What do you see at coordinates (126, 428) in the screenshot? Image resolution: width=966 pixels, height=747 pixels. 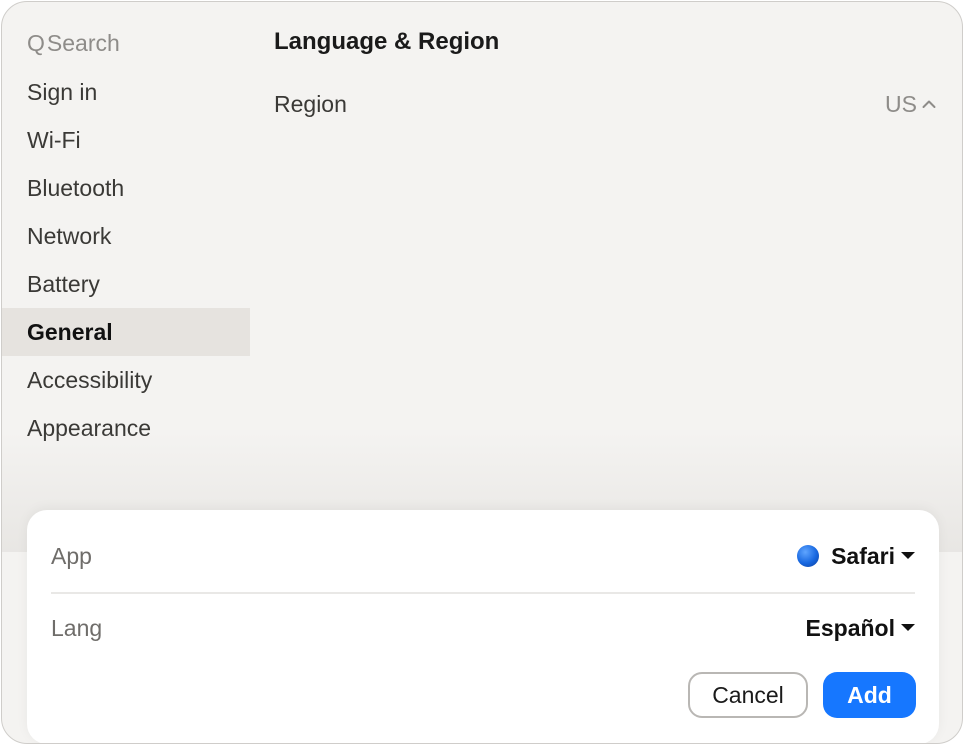 I see `sidebar-item-appearance: Appearance` at bounding box center [126, 428].